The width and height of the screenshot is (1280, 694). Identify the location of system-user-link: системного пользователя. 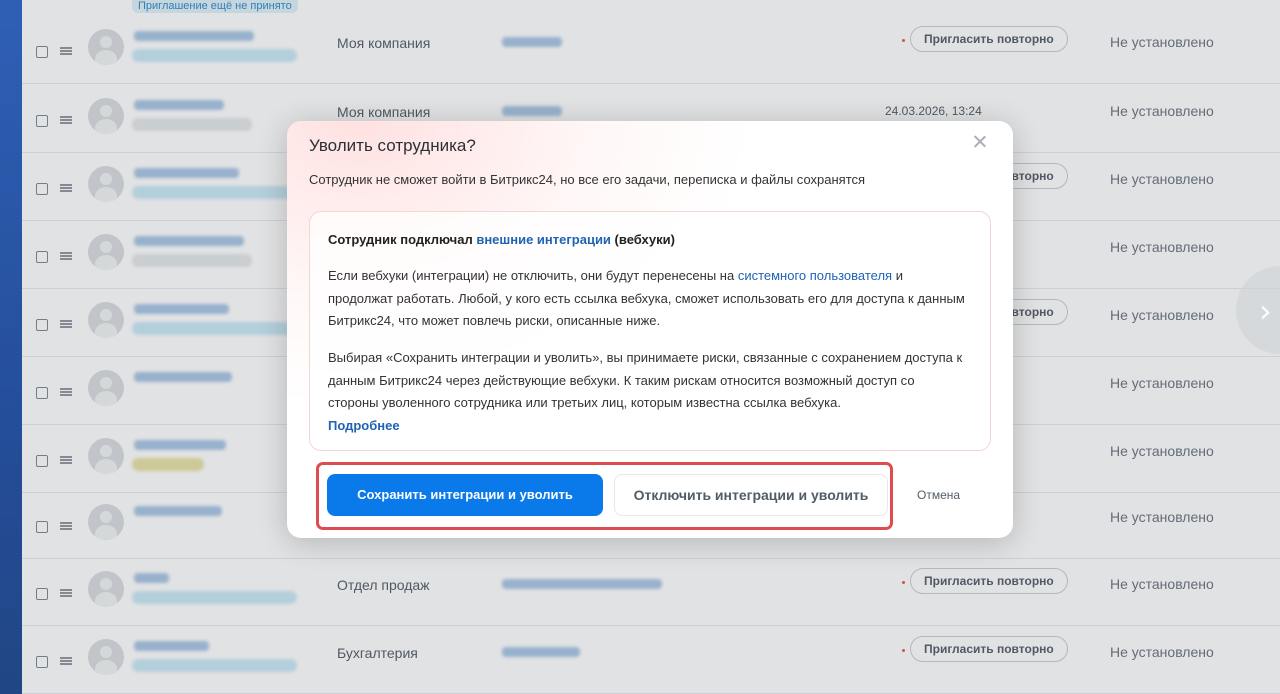
(815, 275).